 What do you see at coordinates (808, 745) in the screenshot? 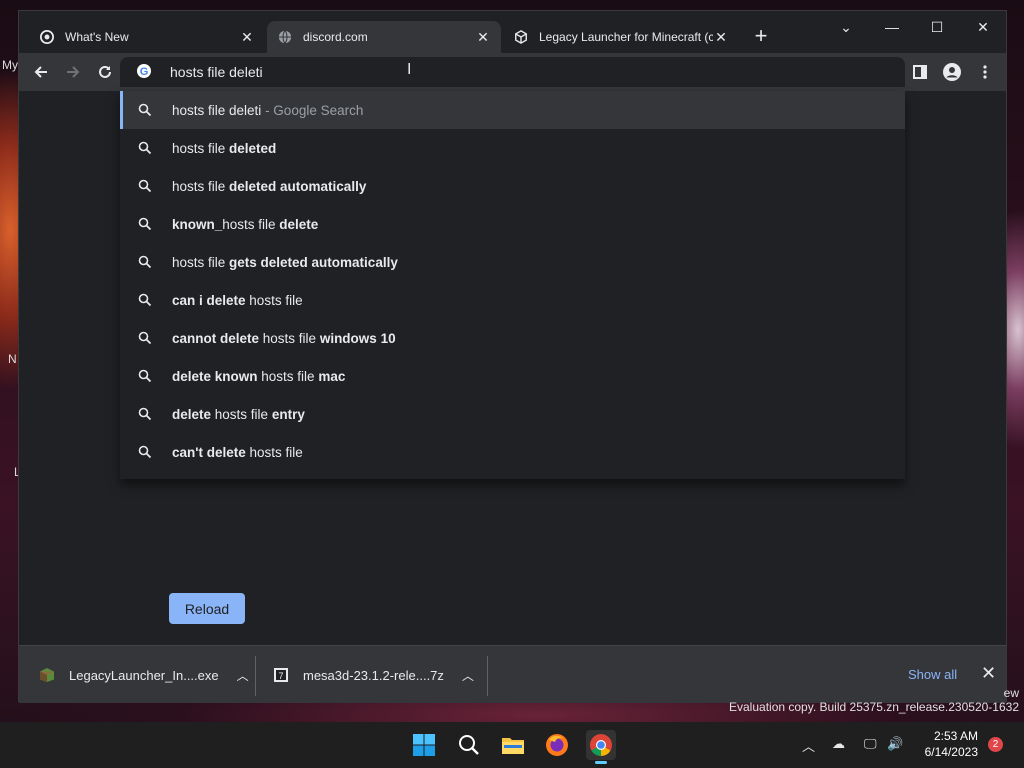
I see `chevron-up-tray-icon: ︿` at bounding box center [808, 745].